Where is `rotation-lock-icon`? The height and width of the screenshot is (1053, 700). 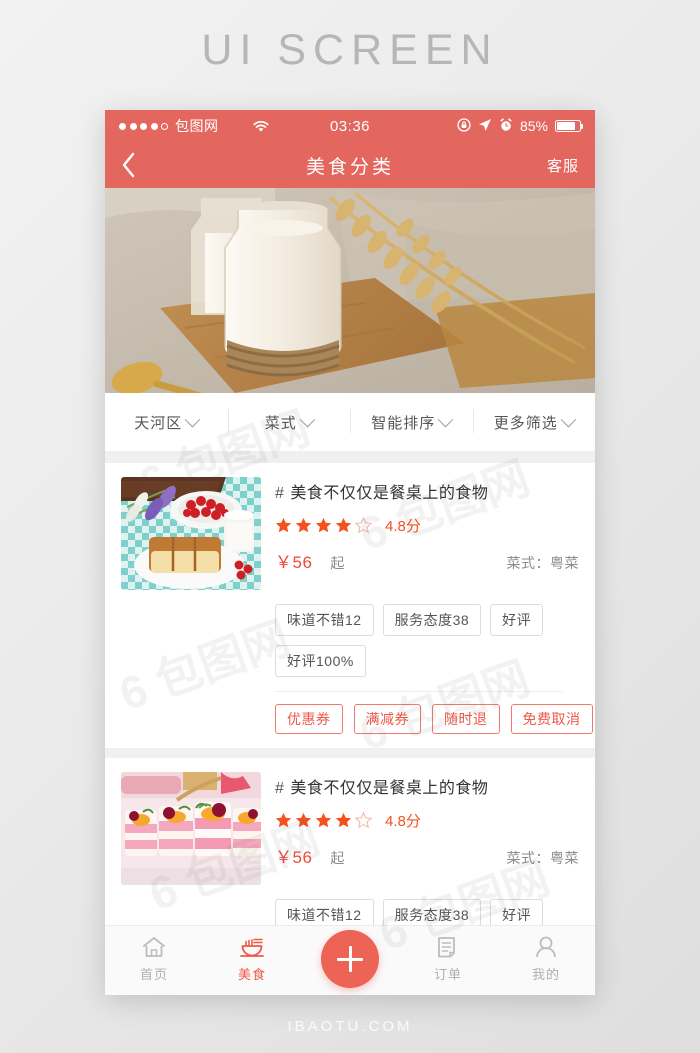
rotation-lock-icon is located at coordinates (464, 126).